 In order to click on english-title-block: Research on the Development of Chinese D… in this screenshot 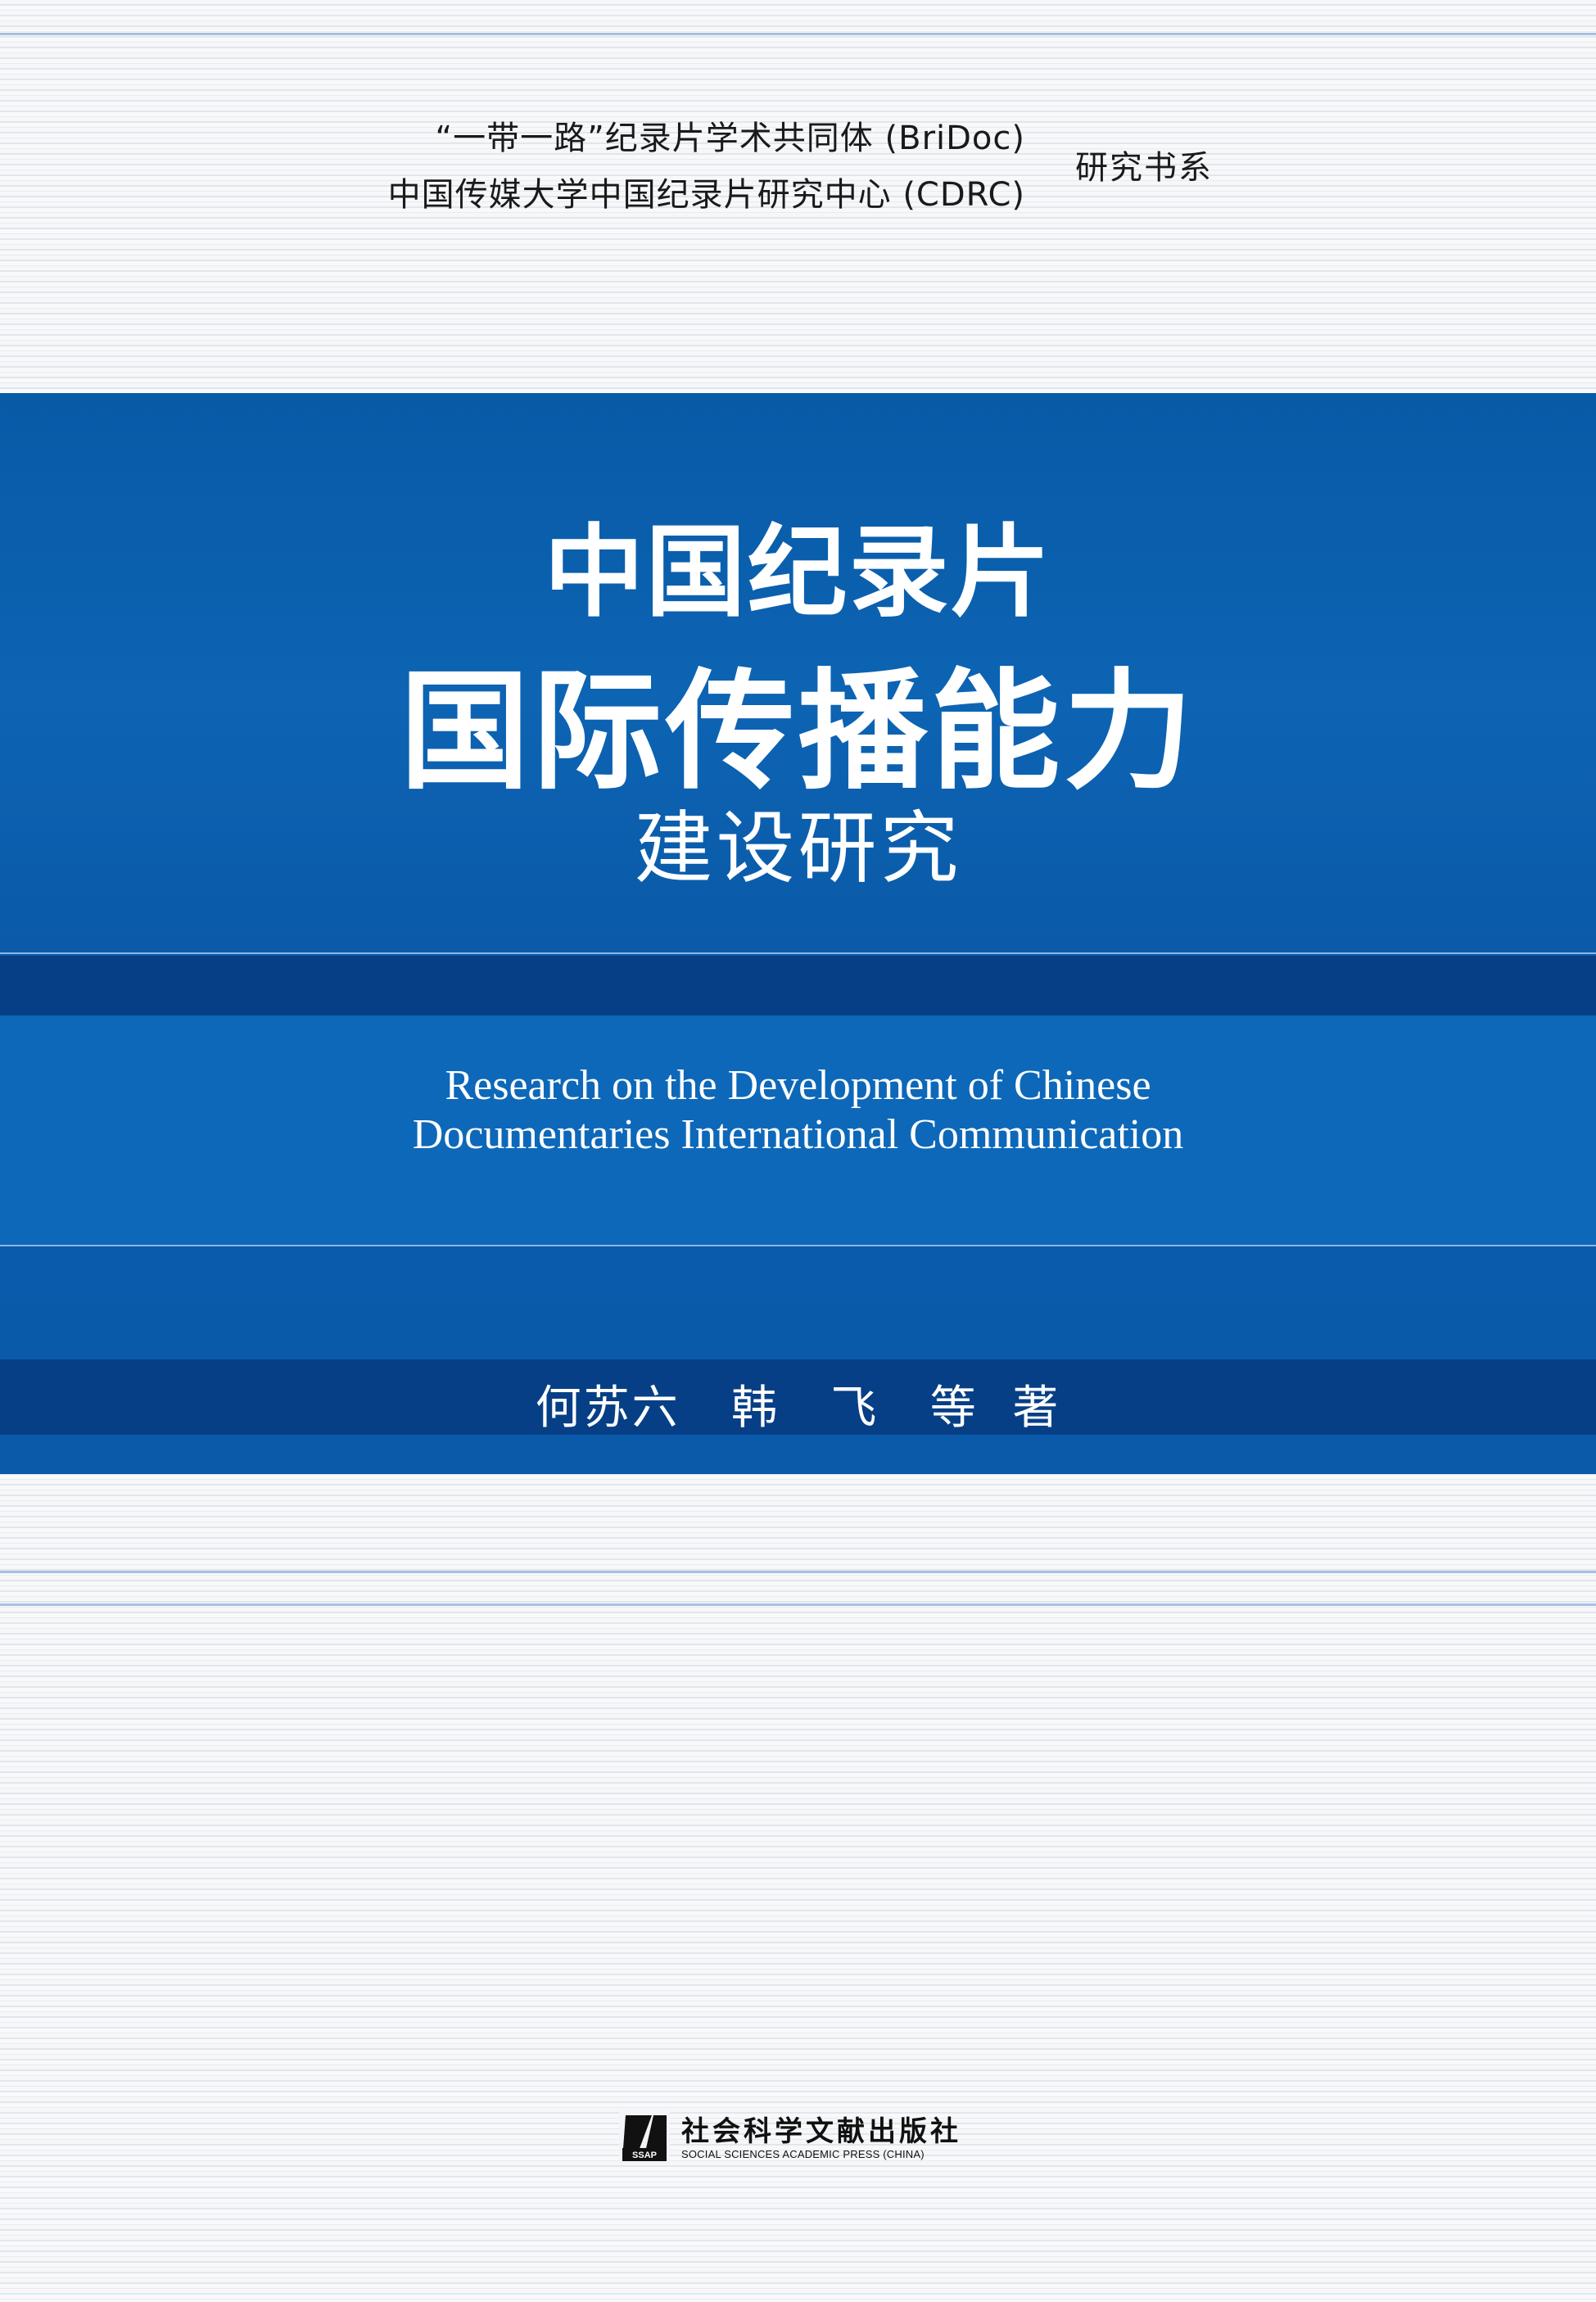, I will do `click(798, 1130)`.